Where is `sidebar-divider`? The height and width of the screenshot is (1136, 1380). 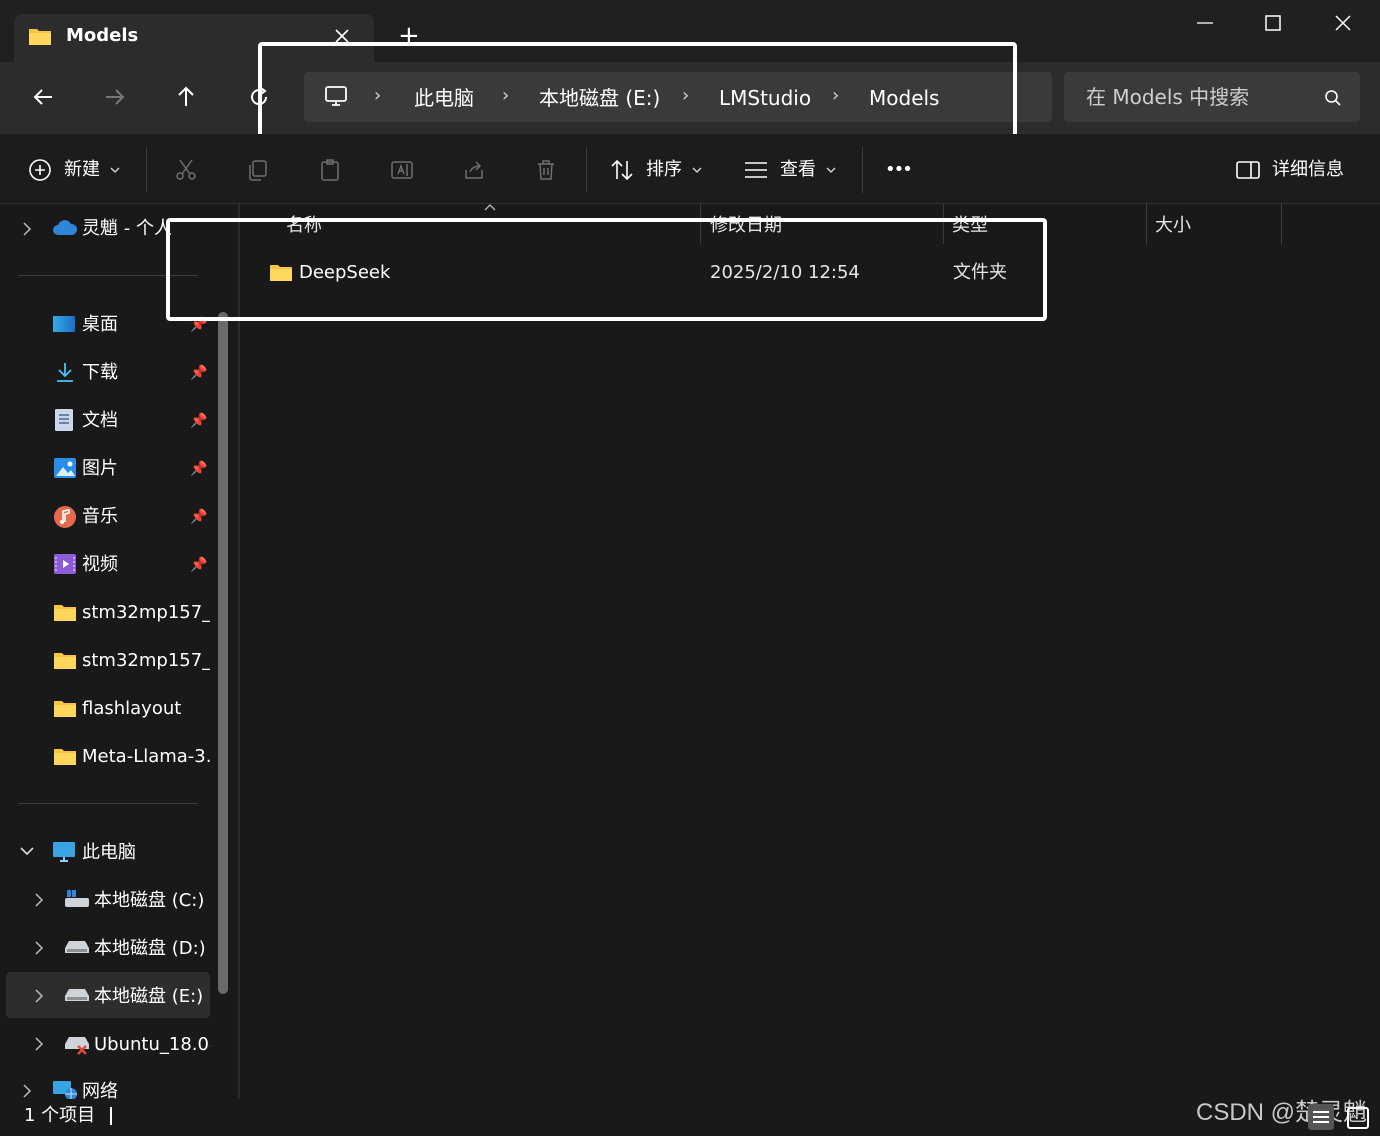 sidebar-divider is located at coordinates (108, 803).